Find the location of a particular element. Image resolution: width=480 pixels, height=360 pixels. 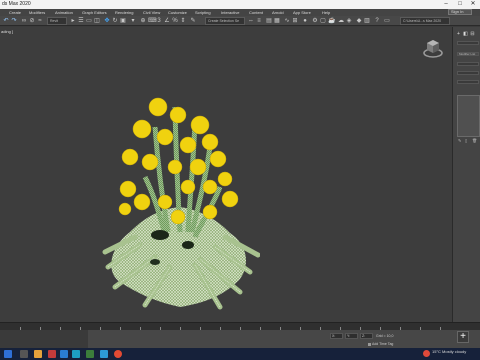

menu-civil-view: Civil View is located at coordinates (151, 12).